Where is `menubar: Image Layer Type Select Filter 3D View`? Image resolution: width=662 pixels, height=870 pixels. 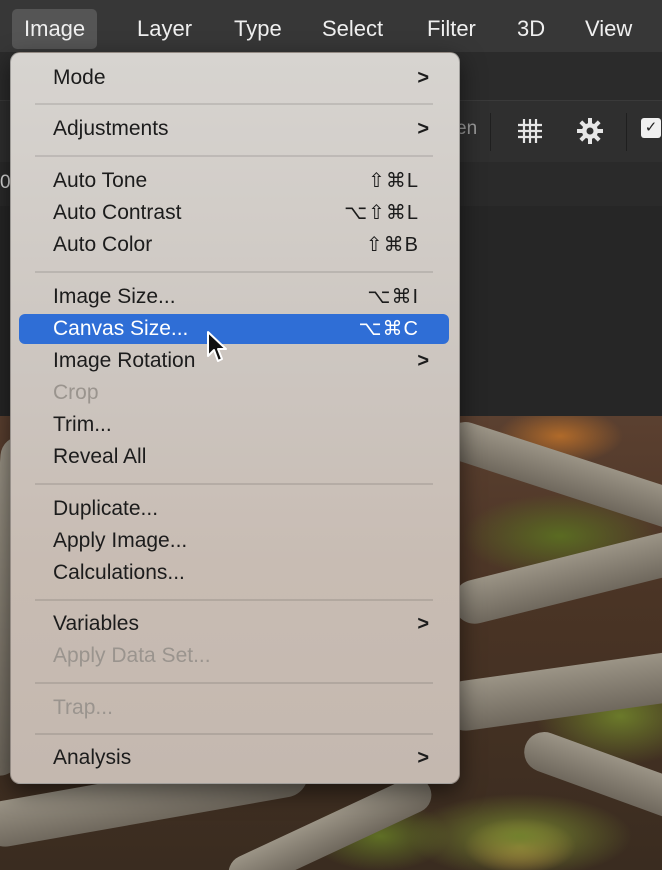
menubar: Image Layer Type Select Filter 3D View is located at coordinates (331, 26).